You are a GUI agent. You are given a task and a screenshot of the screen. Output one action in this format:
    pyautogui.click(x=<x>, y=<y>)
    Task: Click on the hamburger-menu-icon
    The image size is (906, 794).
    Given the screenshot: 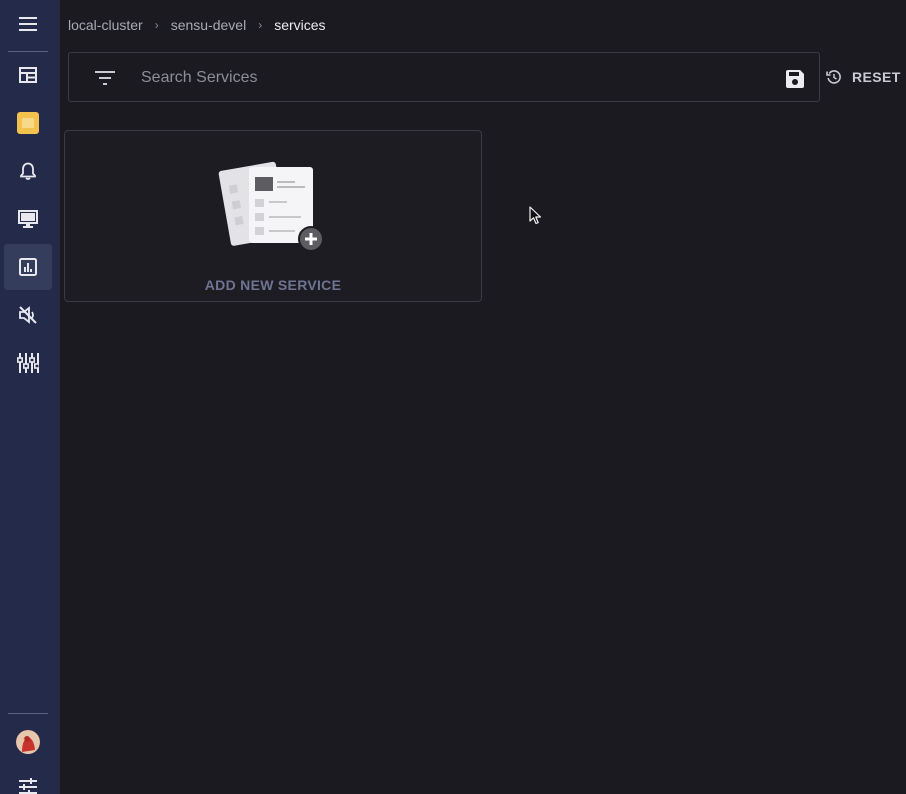 What is the action you would take?
    pyautogui.click(x=28, y=24)
    